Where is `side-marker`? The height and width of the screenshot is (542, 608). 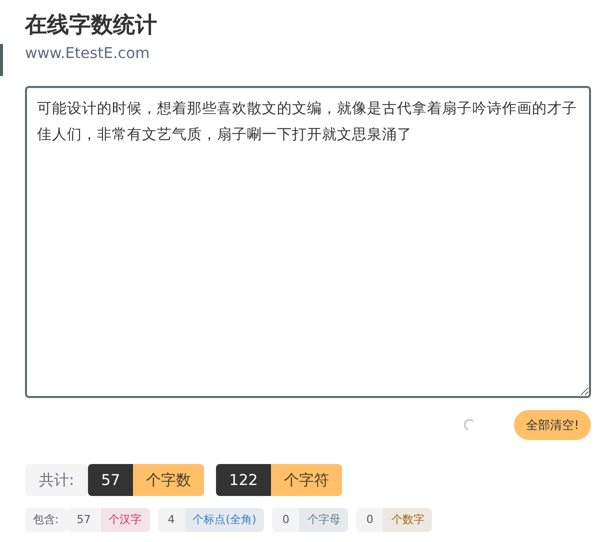 side-marker is located at coordinates (1, 60).